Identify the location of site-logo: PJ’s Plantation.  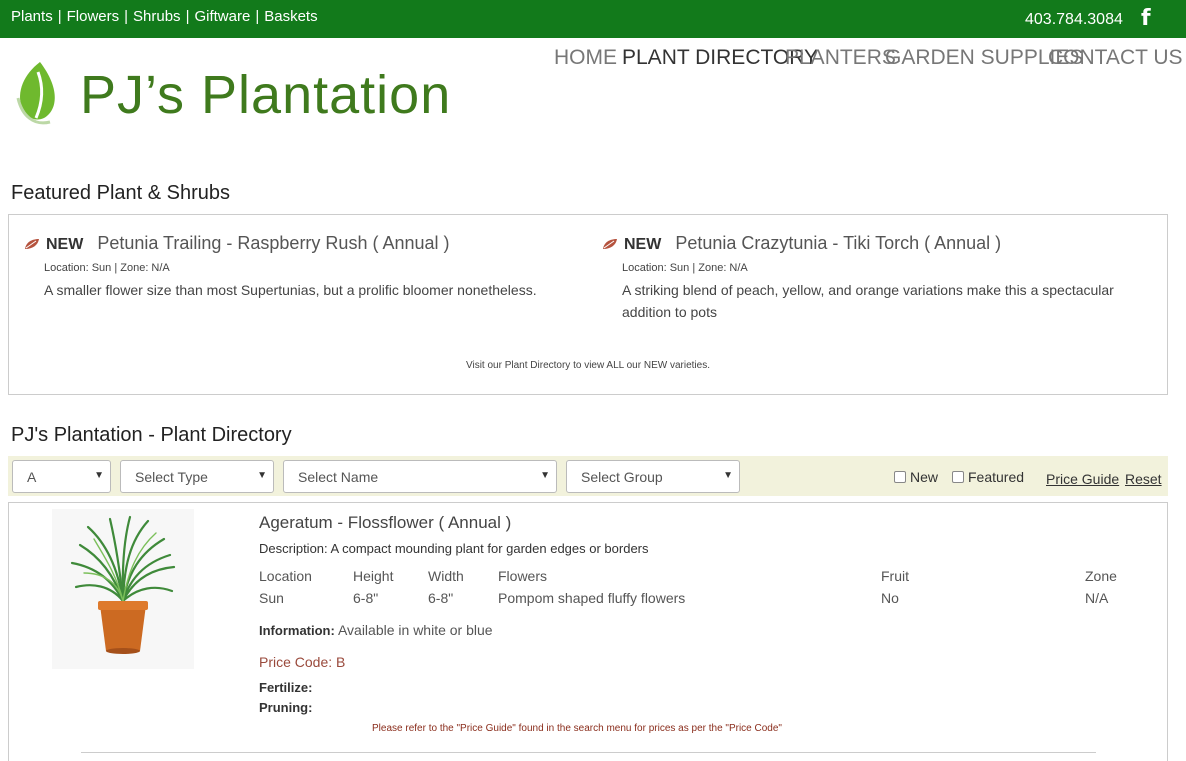
(243, 95).